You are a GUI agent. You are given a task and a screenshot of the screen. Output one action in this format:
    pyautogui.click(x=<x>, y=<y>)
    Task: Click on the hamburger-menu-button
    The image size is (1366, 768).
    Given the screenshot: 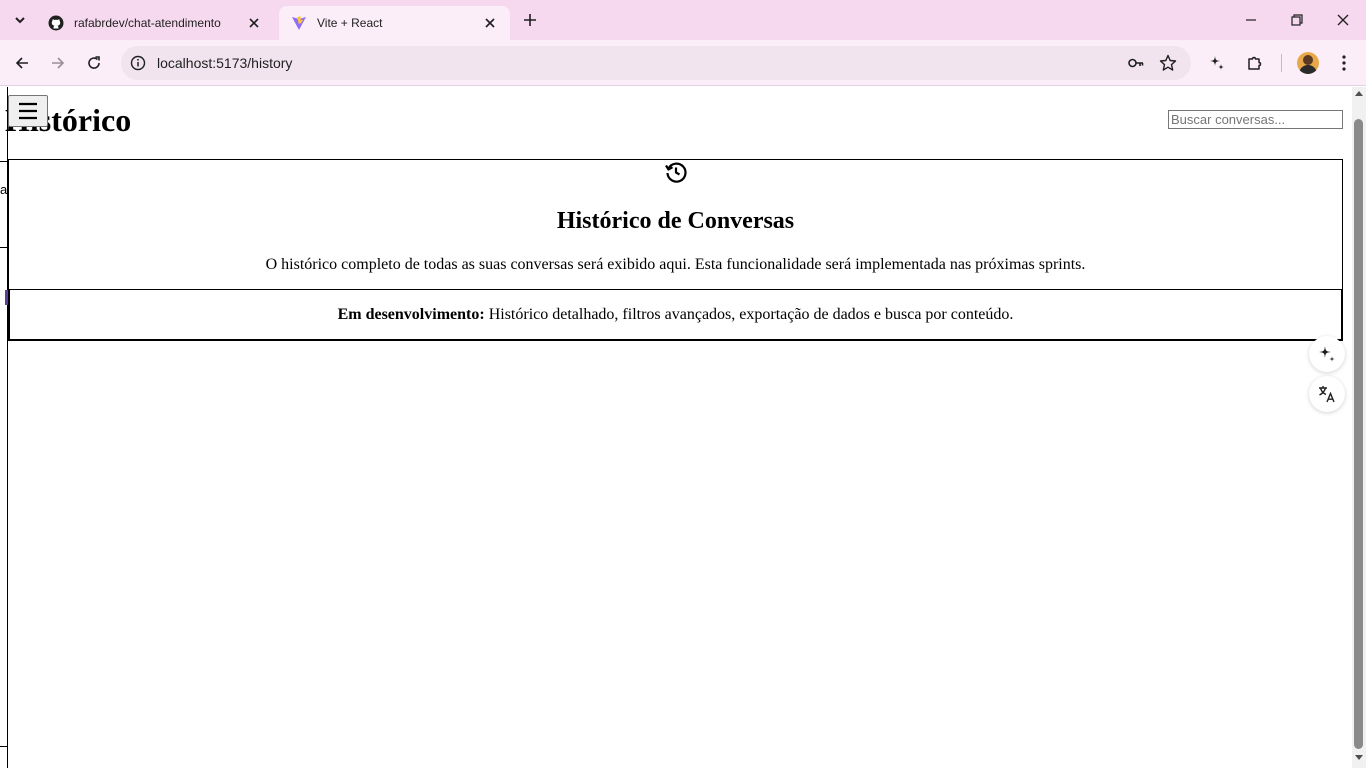 What is the action you would take?
    pyautogui.click(x=28, y=111)
    